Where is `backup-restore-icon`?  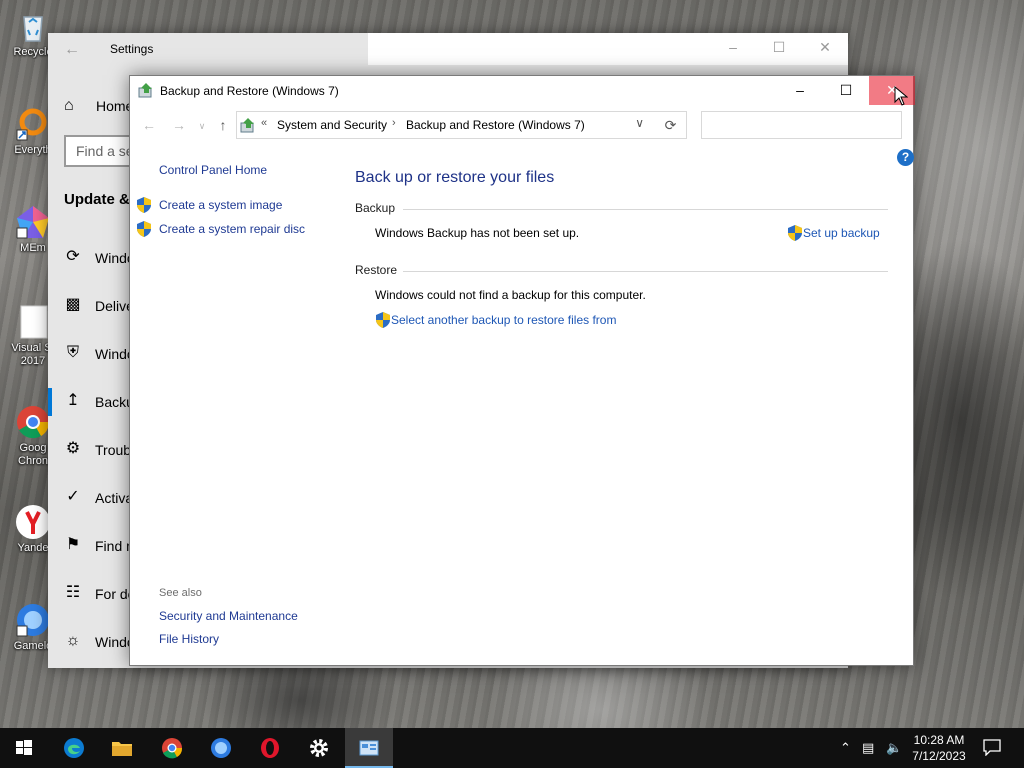 backup-restore-icon is located at coordinates (145, 90).